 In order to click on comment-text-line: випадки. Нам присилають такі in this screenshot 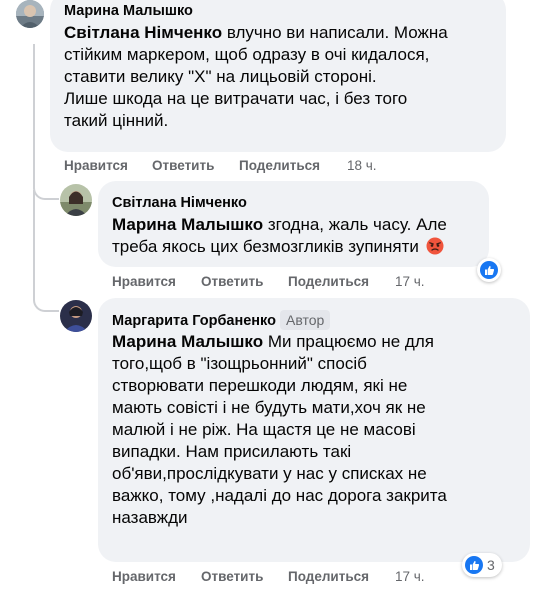, I will do `click(232, 451)`.